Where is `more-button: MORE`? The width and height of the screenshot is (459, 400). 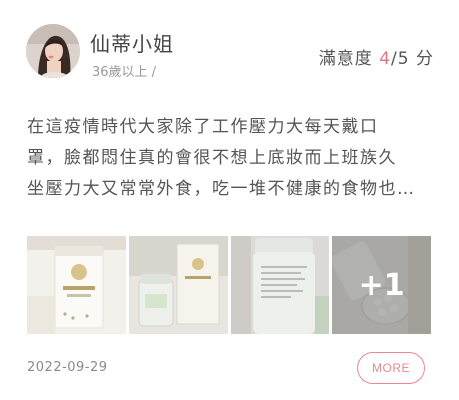
more-button: MORE is located at coordinates (391, 368).